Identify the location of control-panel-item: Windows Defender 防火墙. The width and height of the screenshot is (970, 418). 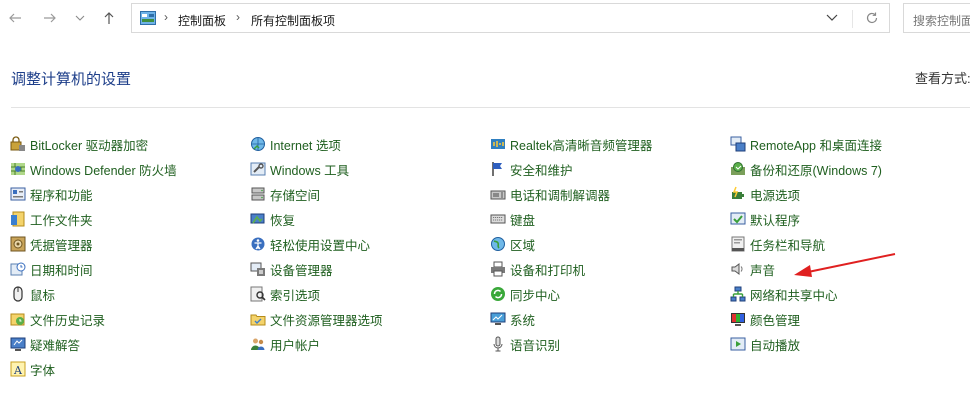
(93, 169).